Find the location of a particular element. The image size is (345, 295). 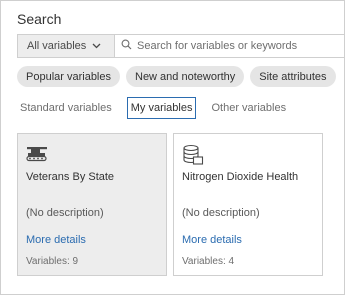

chip-popular-variables: Popular variables is located at coordinates (68, 76).